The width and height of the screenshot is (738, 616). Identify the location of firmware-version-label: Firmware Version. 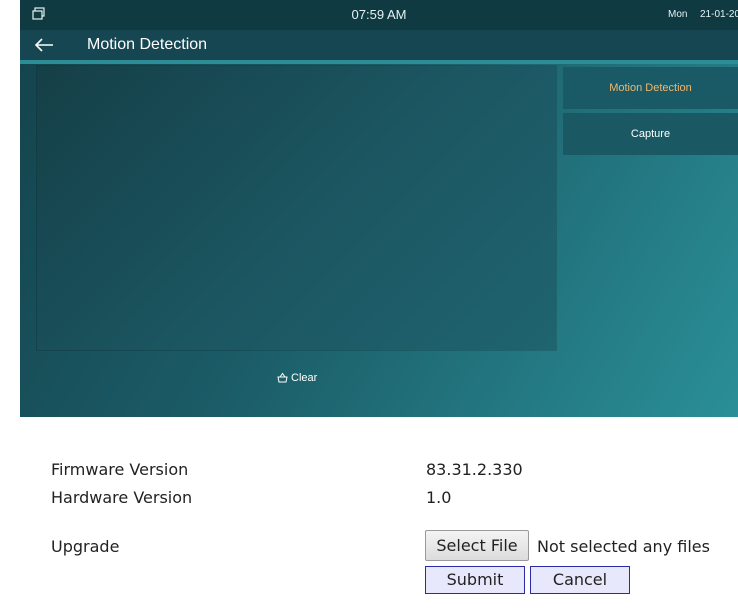
(120, 469).